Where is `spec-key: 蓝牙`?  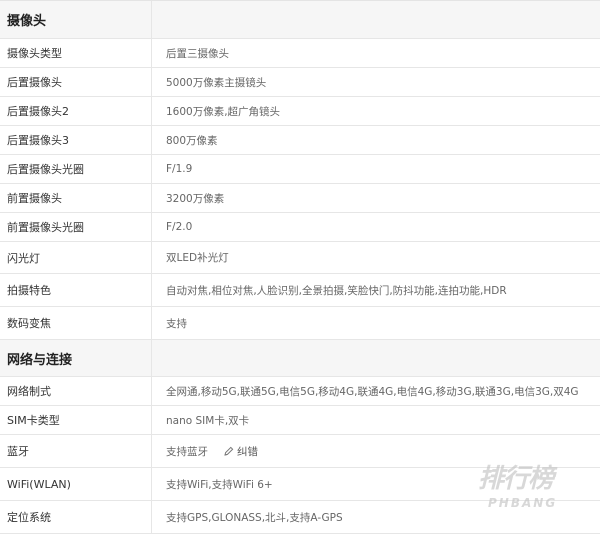 spec-key: 蓝牙 is located at coordinates (76, 451).